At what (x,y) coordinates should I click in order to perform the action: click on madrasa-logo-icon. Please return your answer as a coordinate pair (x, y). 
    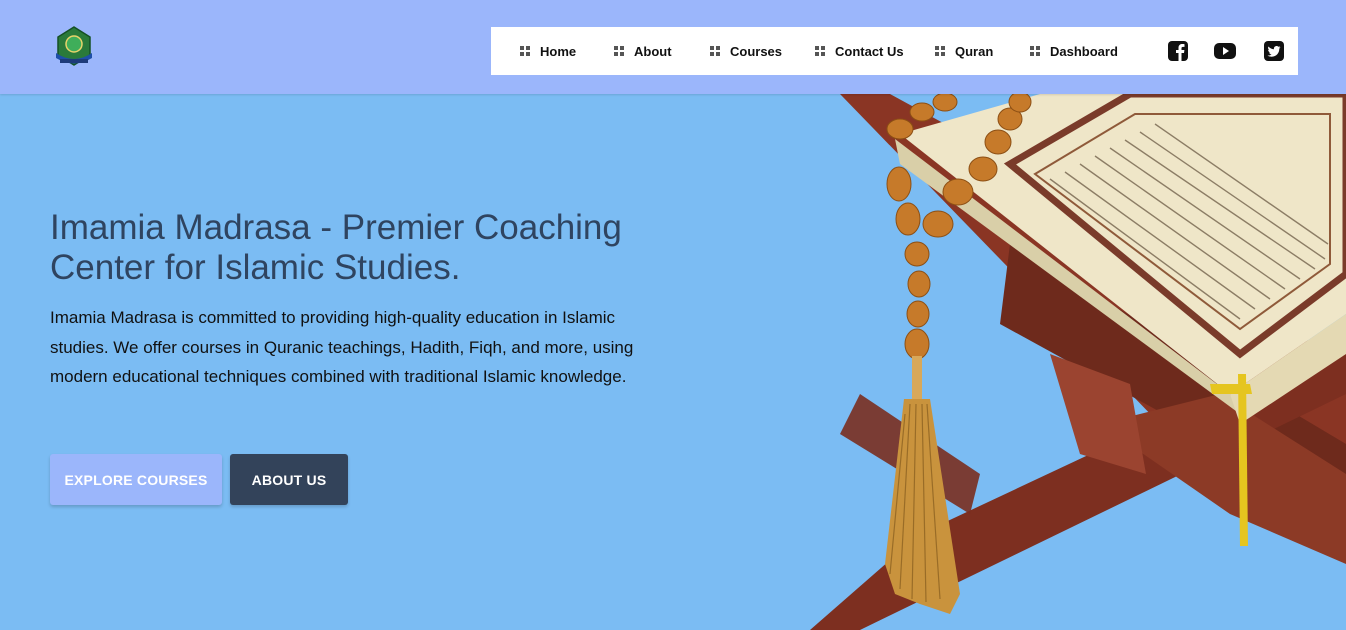
    Looking at the image, I should click on (74, 46).